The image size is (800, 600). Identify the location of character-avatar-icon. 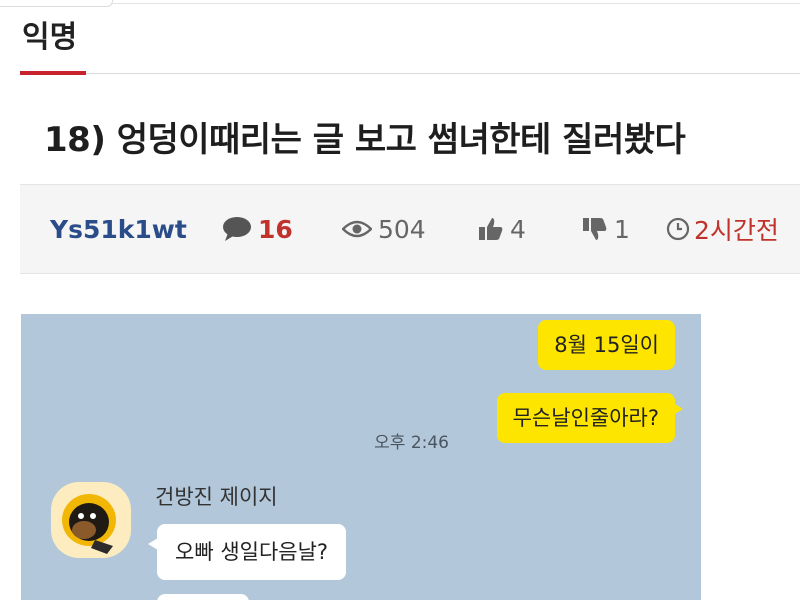
(89, 524).